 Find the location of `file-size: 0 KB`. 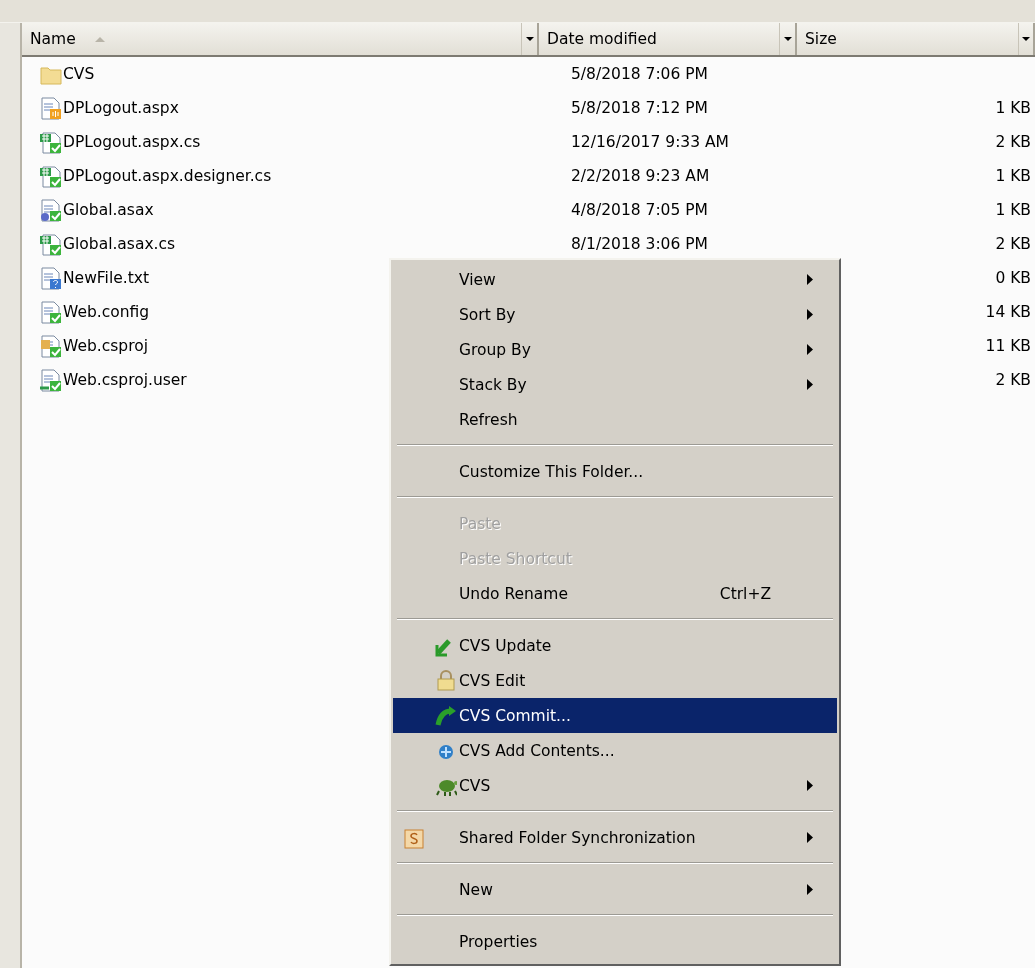

file-size: 0 KB is located at coordinates (1013, 278).